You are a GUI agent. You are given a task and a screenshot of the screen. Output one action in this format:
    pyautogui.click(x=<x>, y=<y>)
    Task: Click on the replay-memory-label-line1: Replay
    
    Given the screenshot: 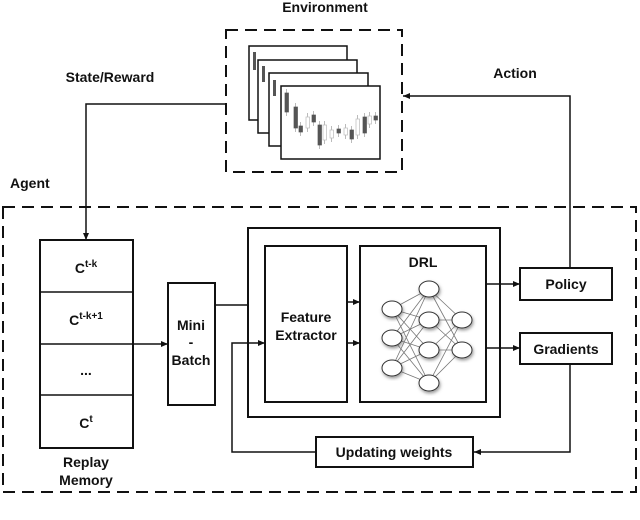 What is the action you would take?
    pyautogui.click(x=86, y=462)
    